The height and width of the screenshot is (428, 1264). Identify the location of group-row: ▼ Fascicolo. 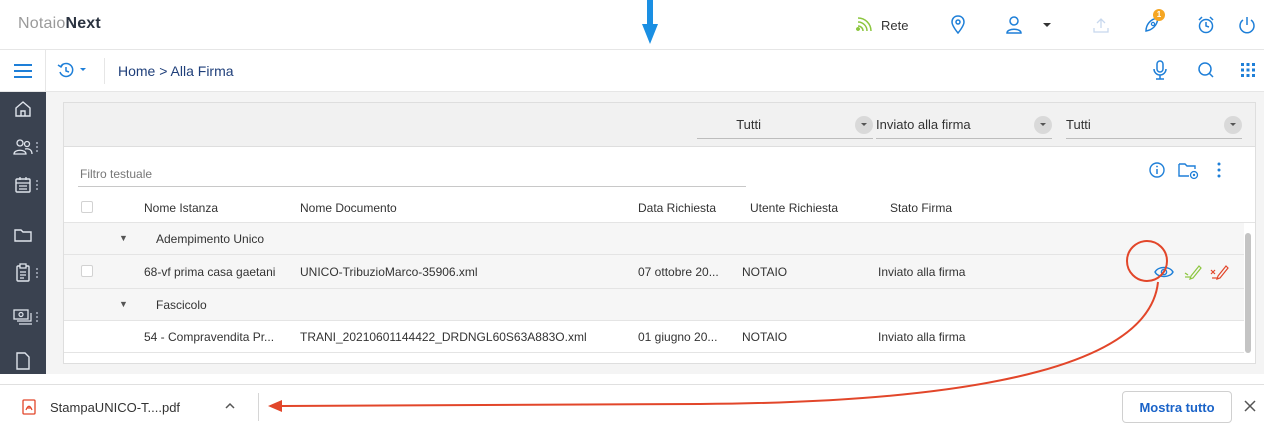
(654, 305).